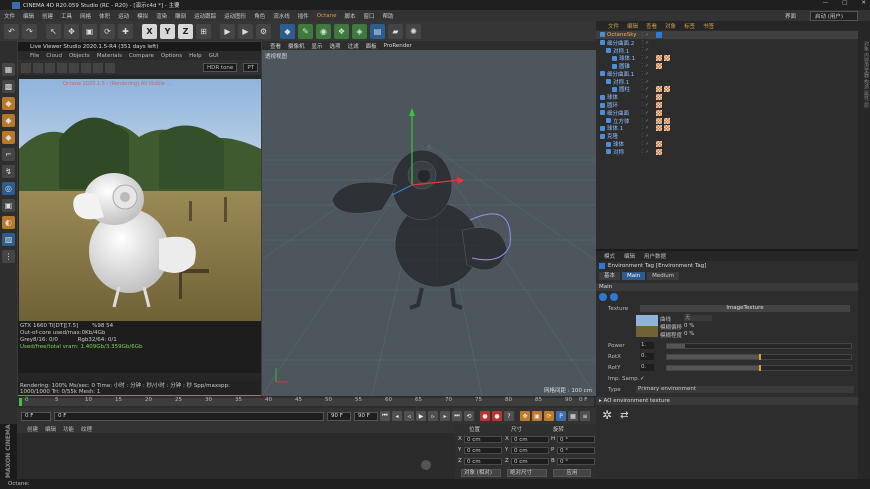 This screenshot has height=489, width=870. I want to click on plane-icon: ▤, so click(377, 31).